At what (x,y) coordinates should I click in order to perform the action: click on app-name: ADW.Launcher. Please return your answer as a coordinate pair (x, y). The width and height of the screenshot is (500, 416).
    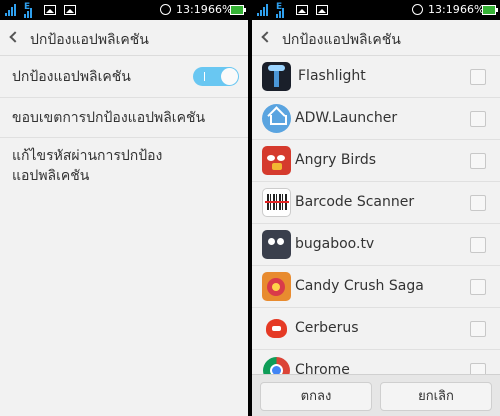
    Looking at the image, I should click on (346, 118).